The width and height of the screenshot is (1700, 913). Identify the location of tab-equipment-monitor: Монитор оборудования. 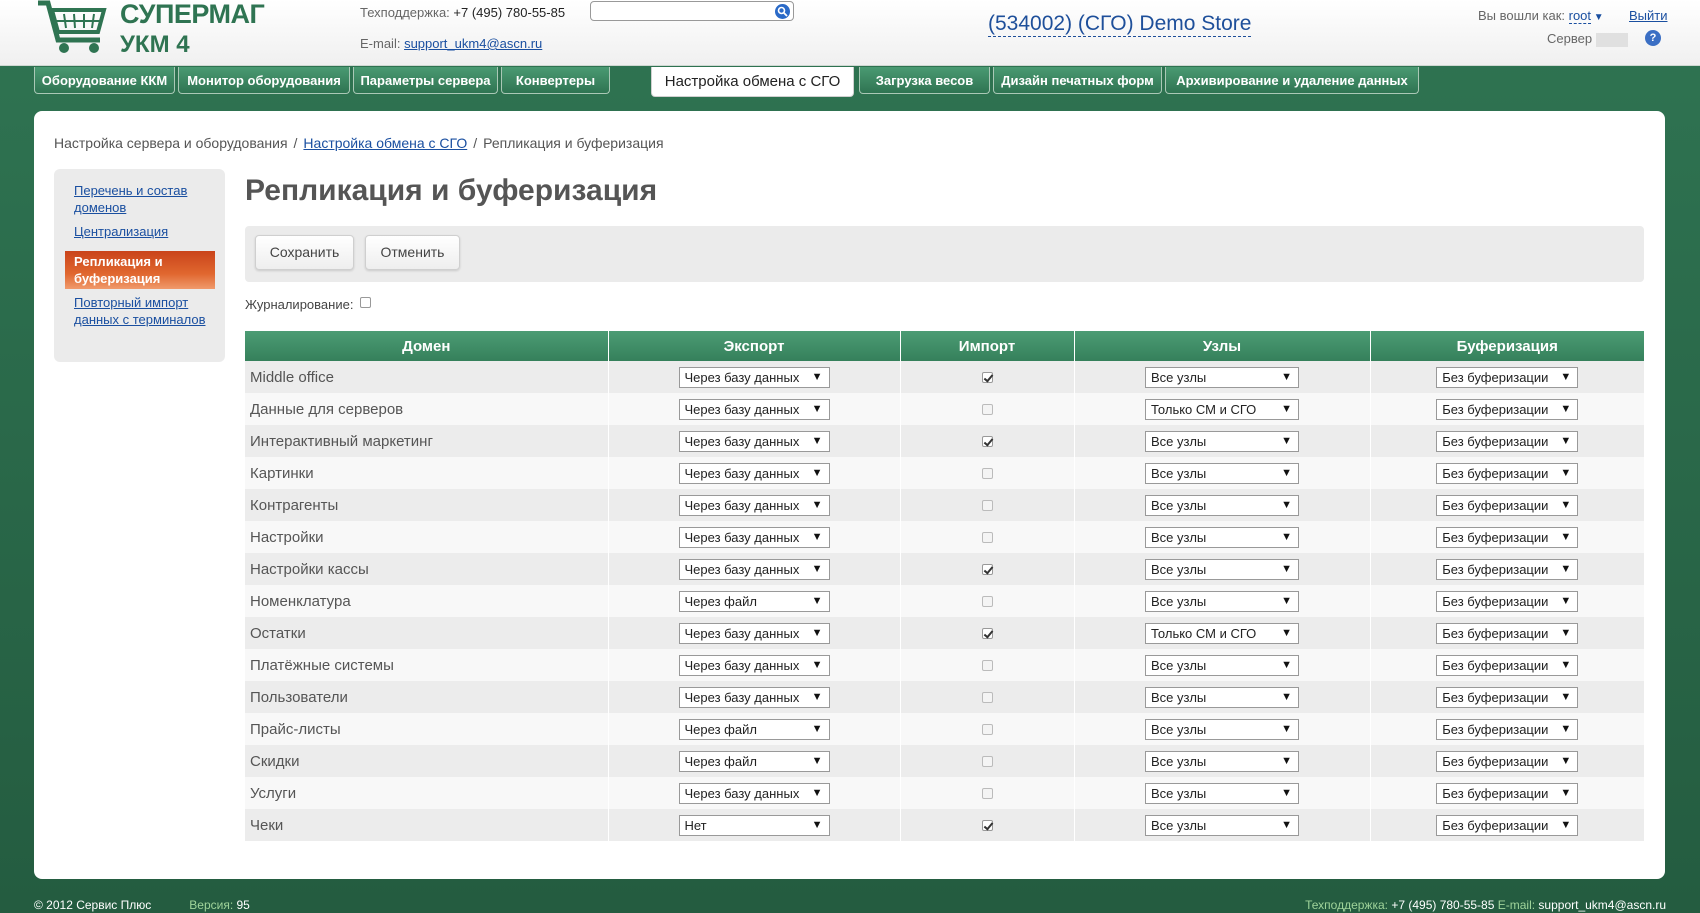
(264, 80).